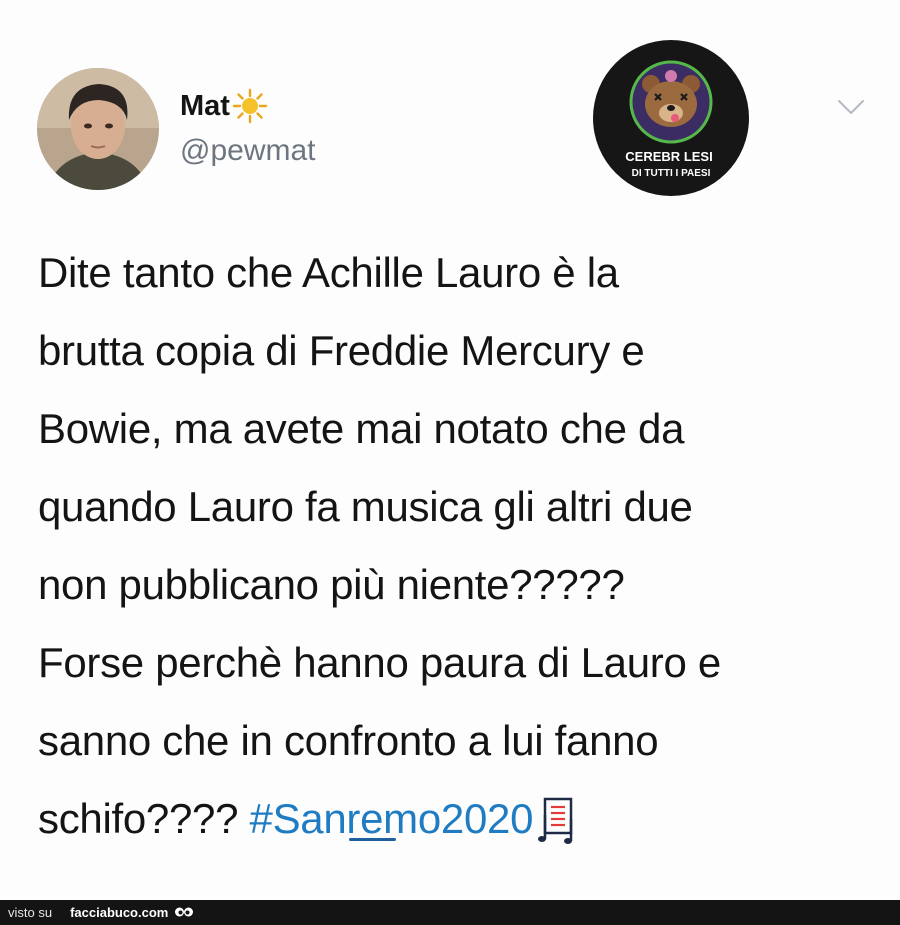  What do you see at coordinates (250, 106) in the screenshot?
I see `sun-icon` at bounding box center [250, 106].